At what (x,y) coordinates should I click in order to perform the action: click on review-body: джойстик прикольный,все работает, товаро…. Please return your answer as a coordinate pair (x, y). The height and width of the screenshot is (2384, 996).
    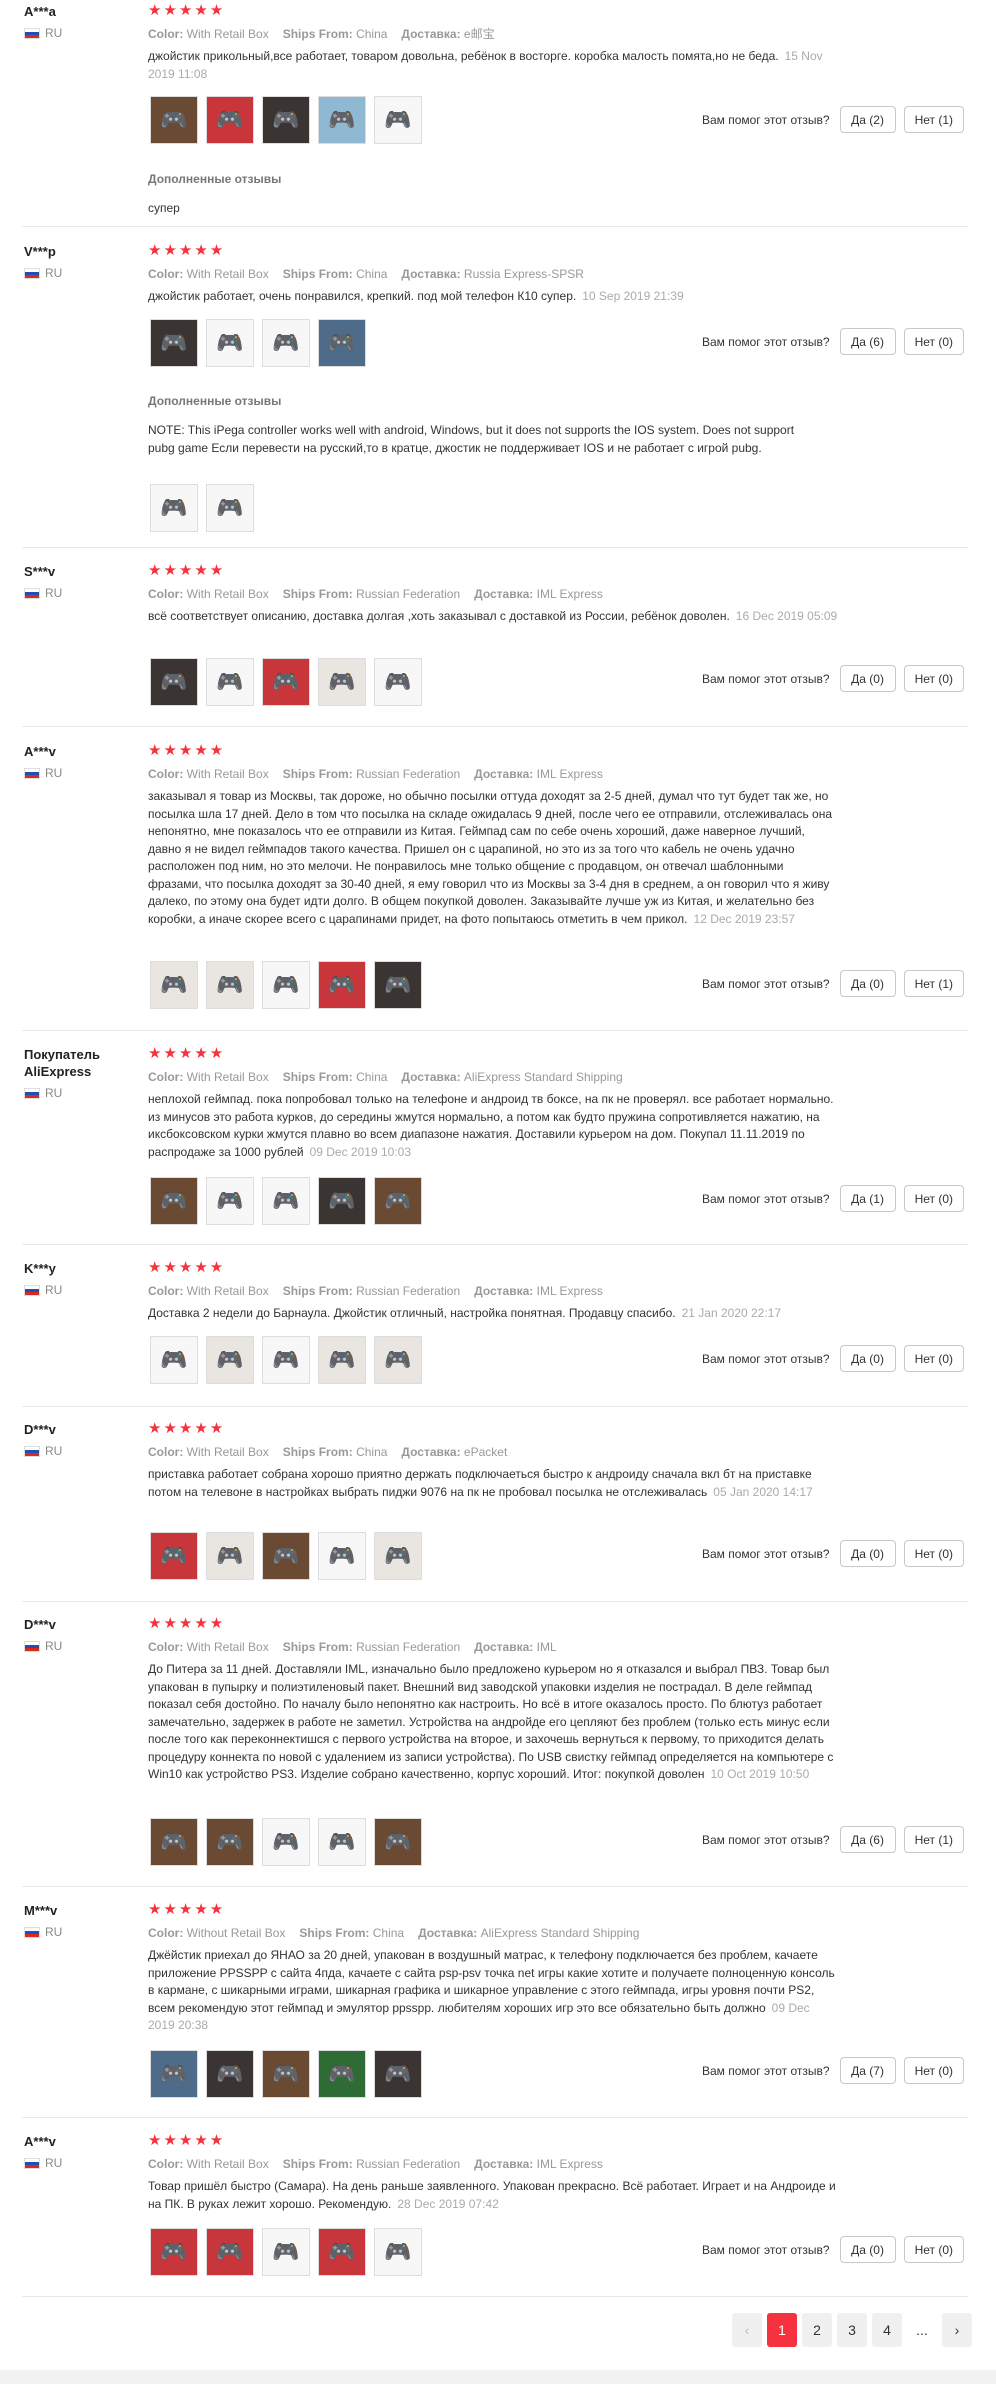
    Looking at the image, I should click on (463, 56).